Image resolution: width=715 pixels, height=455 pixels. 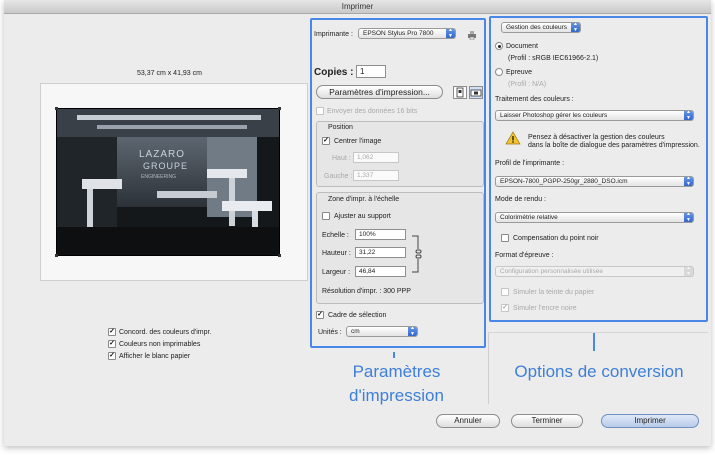 What do you see at coordinates (56, 108) in the screenshot?
I see `crop-handle-tl` at bounding box center [56, 108].